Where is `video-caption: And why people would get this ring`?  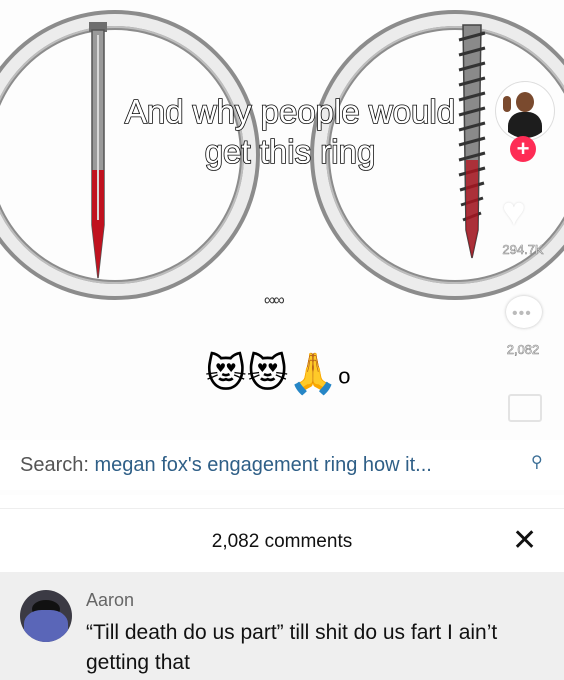 video-caption: And why people would get this ring is located at coordinates (290, 132).